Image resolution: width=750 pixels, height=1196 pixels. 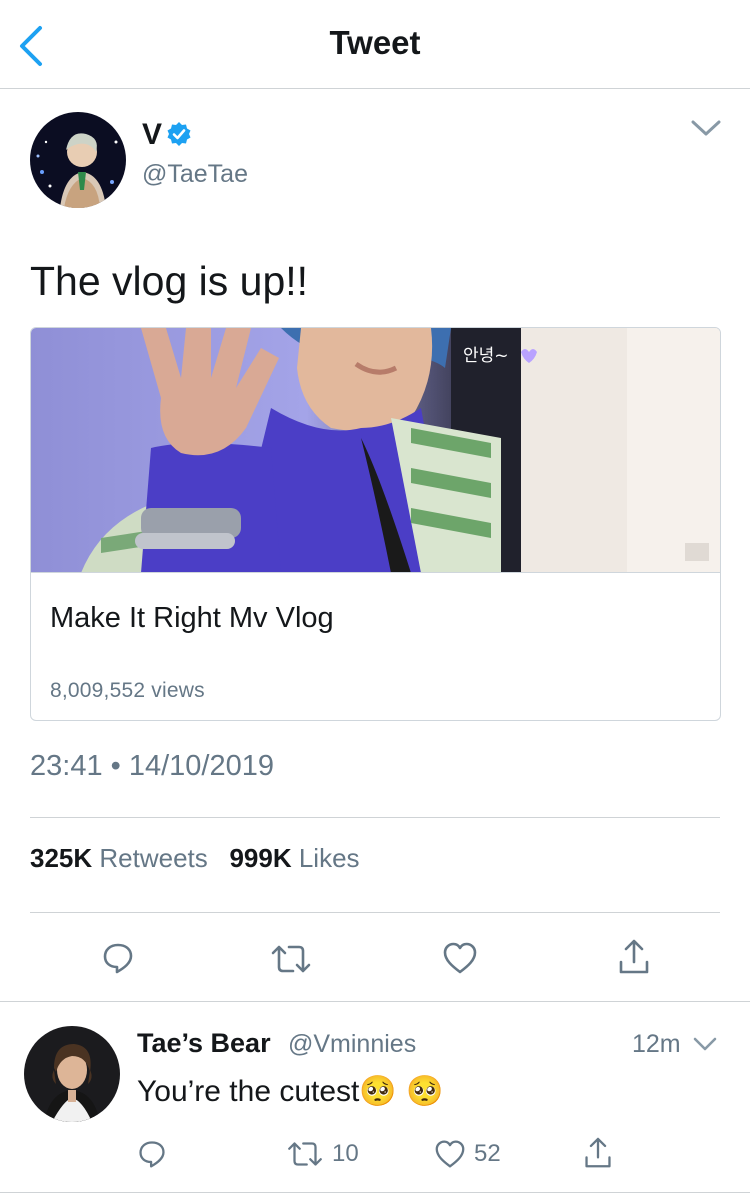 What do you see at coordinates (153, 858) in the screenshot?
I see `retweets-label: Retweets` at bounding box center [153, 858].